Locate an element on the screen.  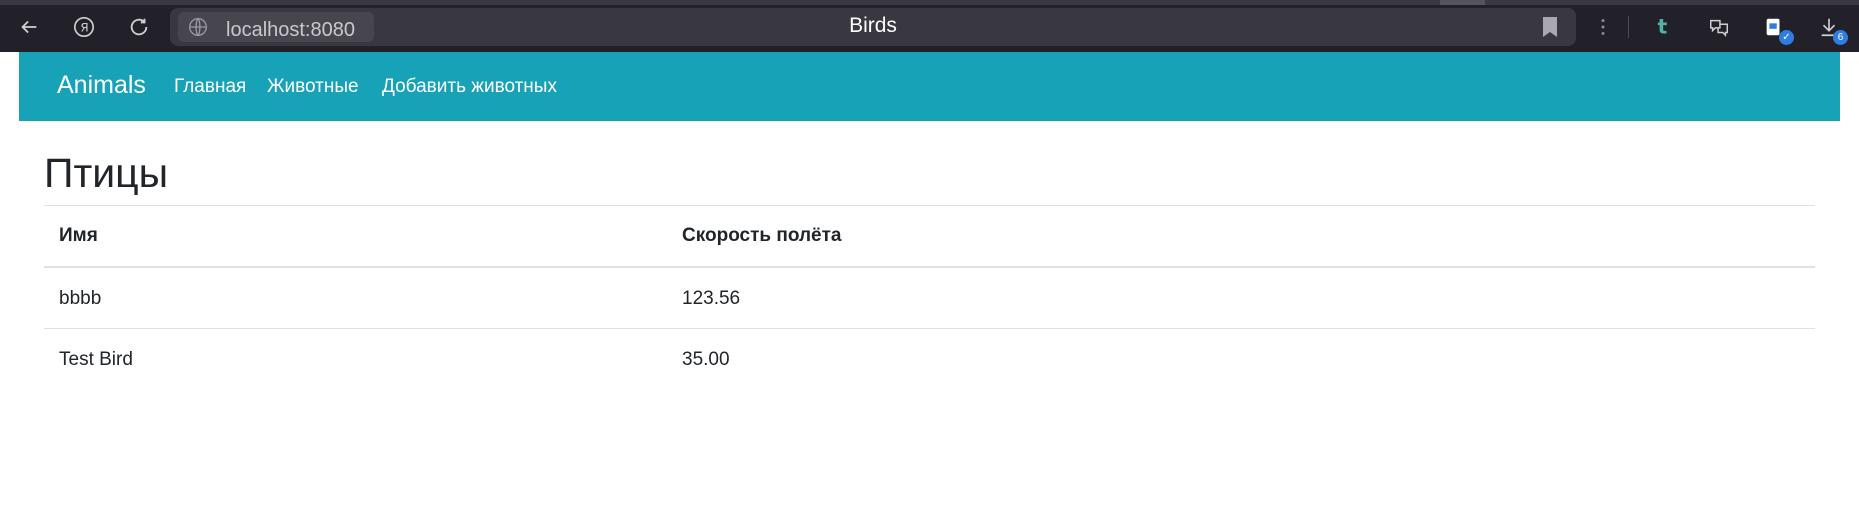
reload-icon is located at coordinates (139, 27).